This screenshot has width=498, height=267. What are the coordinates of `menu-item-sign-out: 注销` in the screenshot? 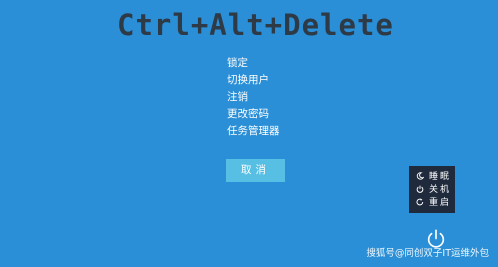 It's located at (253, 97).